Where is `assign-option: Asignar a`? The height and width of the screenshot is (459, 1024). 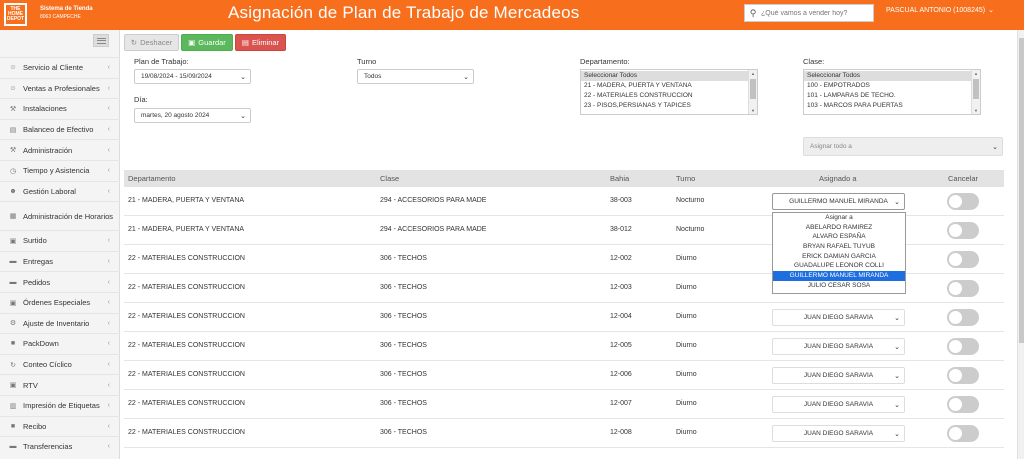 assign-option: Asignar a is located at coordinates (839, 218).